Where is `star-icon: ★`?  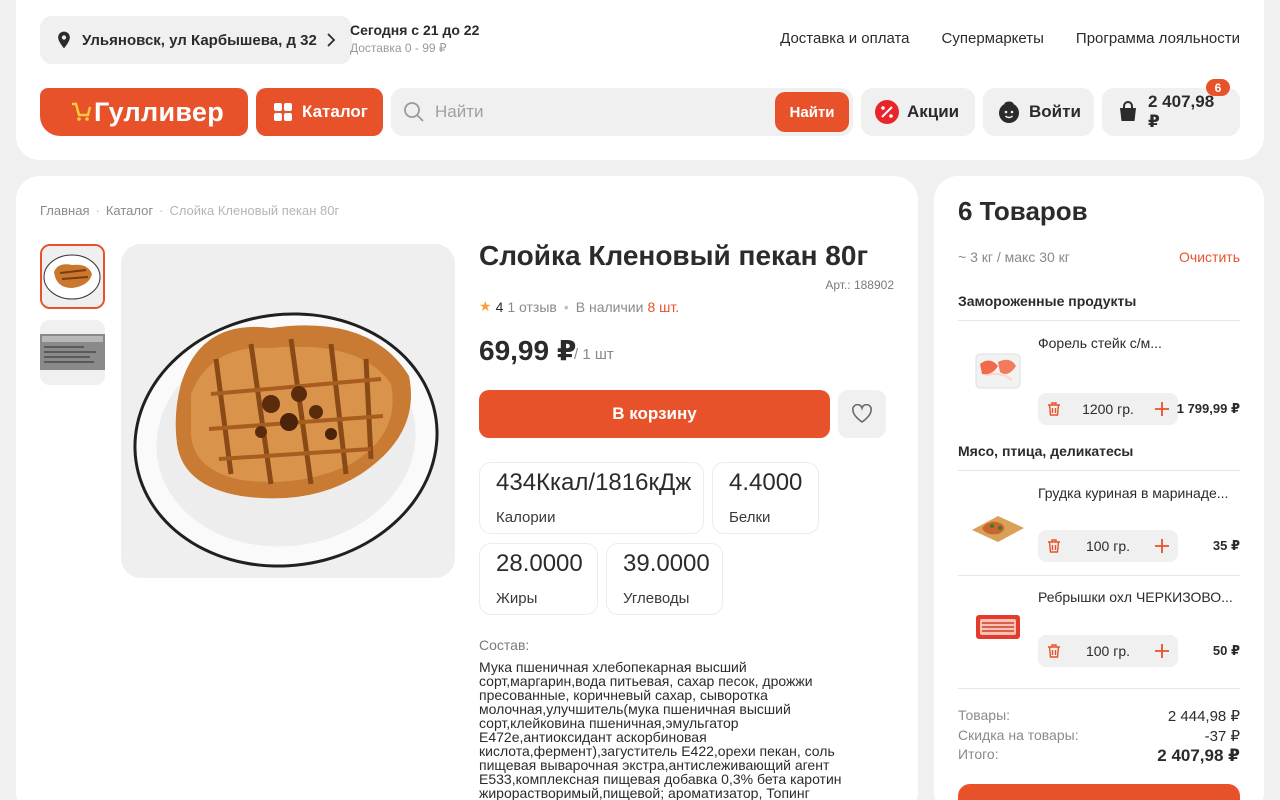 star-icon: ★ is located at coordinates (485, 306).